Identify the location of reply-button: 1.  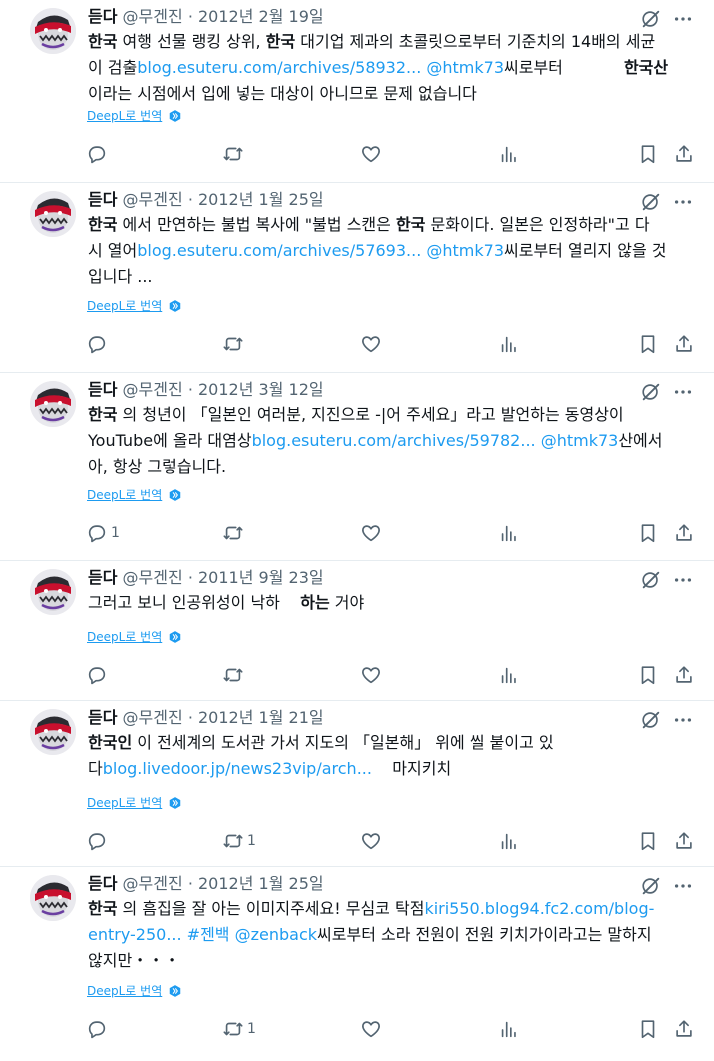
(103, 533).